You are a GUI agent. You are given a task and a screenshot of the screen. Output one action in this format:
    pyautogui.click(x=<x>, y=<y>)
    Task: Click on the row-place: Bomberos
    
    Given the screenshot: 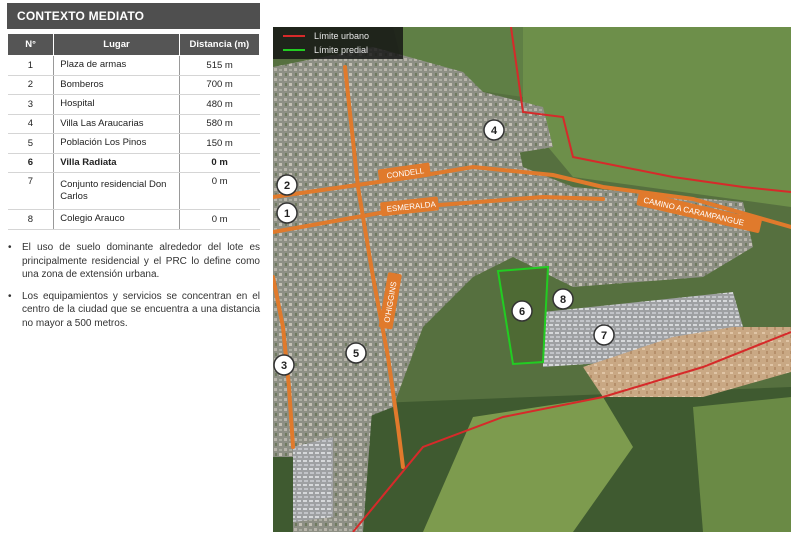 What is the action you would take?
    pyautogui.click(x=116, y=84)
    